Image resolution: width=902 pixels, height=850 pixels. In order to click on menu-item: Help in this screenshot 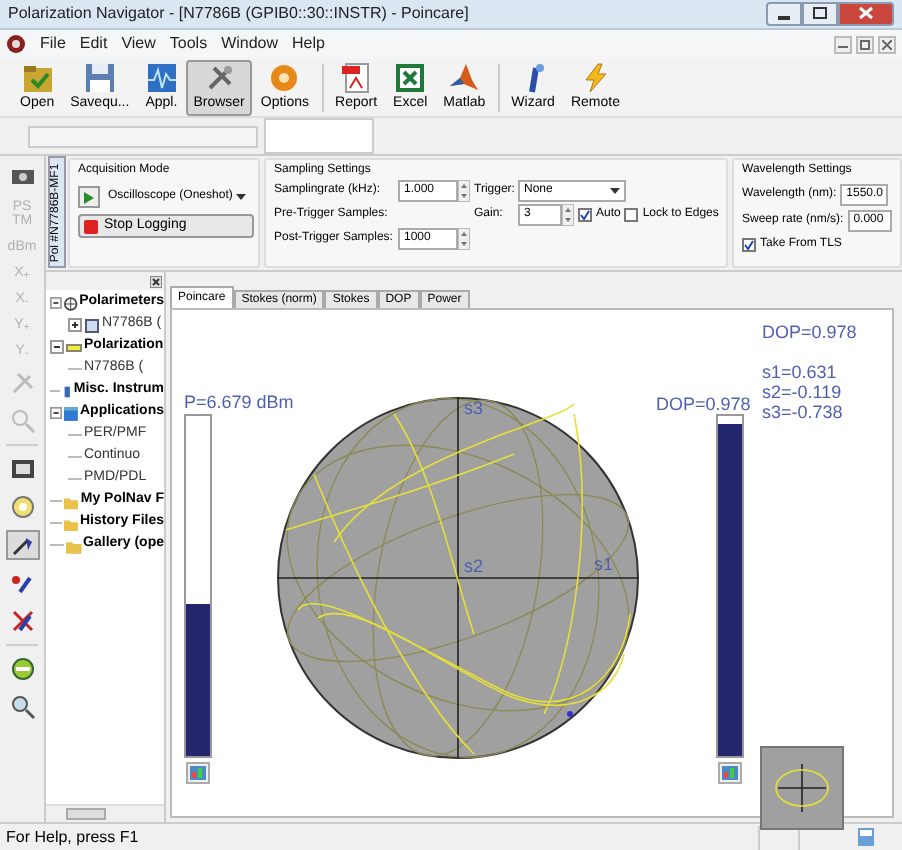, I will do `click(308, 44)`.